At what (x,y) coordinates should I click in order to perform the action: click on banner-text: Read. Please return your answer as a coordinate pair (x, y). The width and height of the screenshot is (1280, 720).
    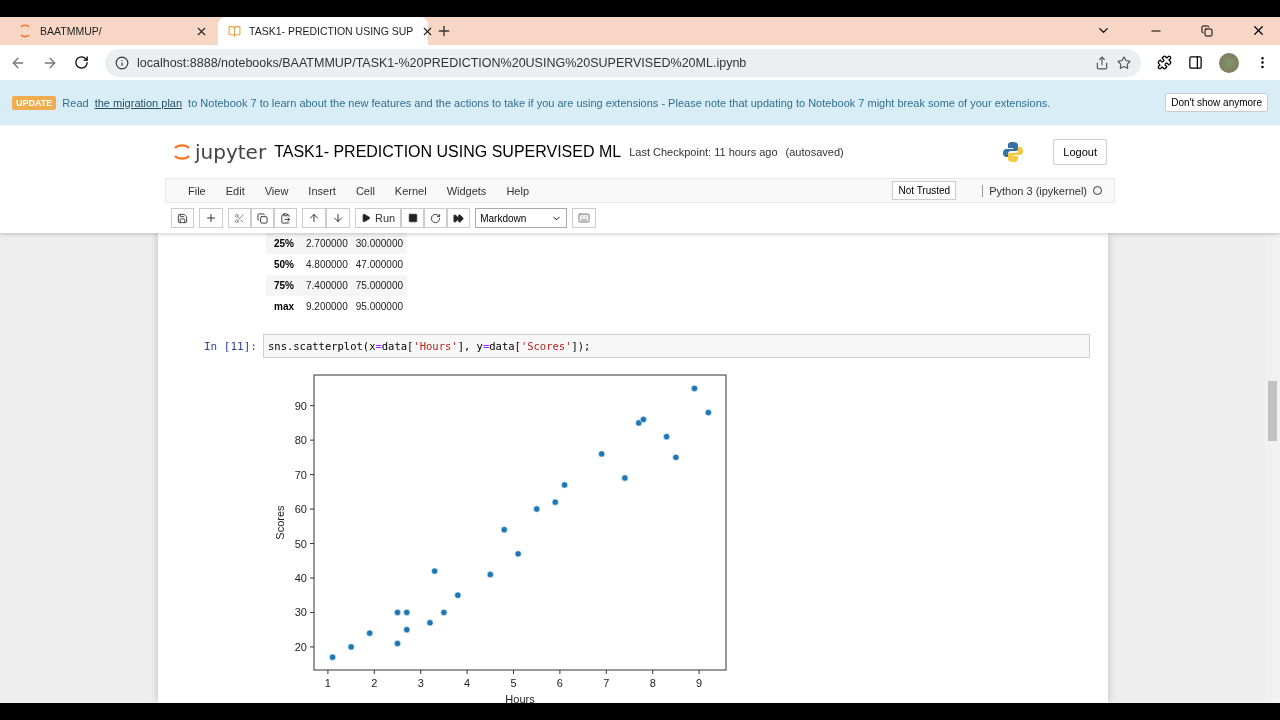
    Looking at the image, I should click on (75, 102).